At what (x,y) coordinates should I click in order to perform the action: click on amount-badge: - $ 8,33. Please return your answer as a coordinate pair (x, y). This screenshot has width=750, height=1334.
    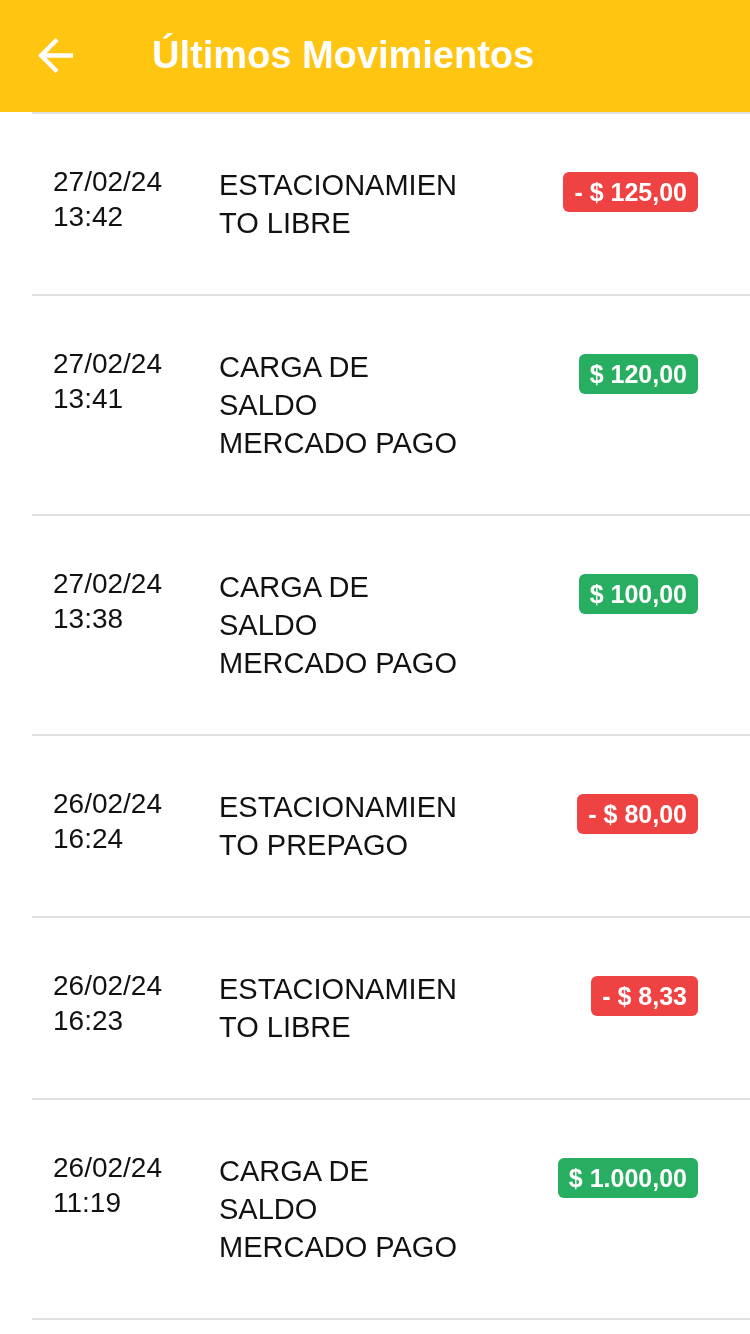
    Looking at the image, I should click on (644, 996).